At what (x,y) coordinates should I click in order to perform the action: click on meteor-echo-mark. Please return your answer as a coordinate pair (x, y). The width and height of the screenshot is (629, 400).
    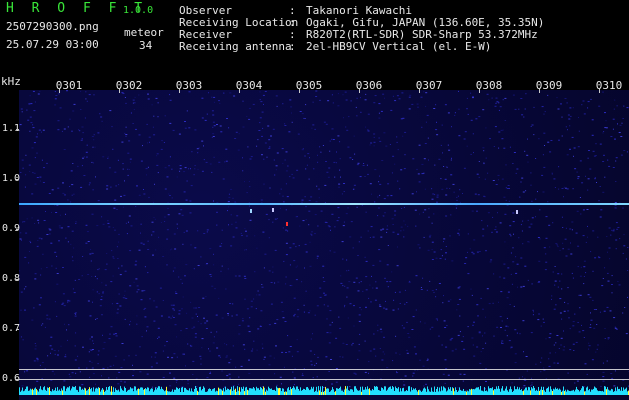
    Looking at the image, I should click on (251, 211).